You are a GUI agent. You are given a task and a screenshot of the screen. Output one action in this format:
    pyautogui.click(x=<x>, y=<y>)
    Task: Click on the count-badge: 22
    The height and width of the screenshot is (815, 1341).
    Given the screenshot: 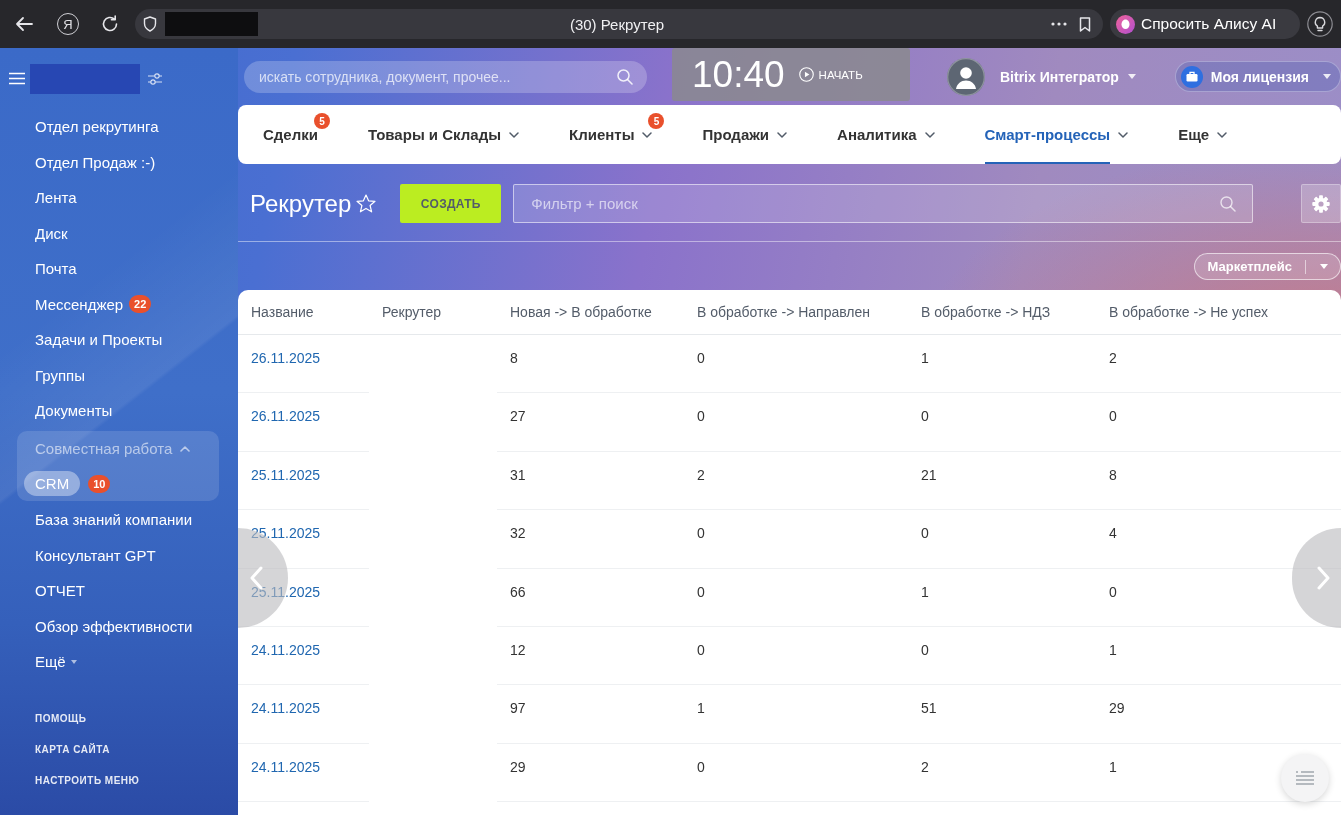 What is the action you would take?
    pyautogui.click(x=140, y=304)
    